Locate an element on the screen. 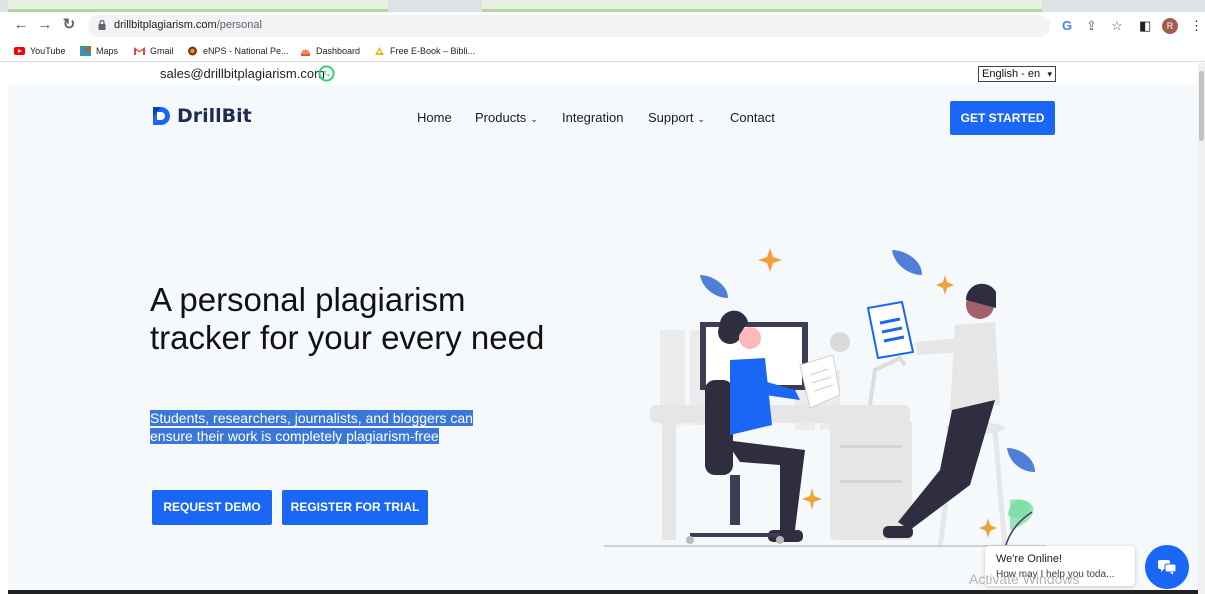 The image size is (1205, 594). chat-status: We're Online! is located at coordinates (1029, 559).